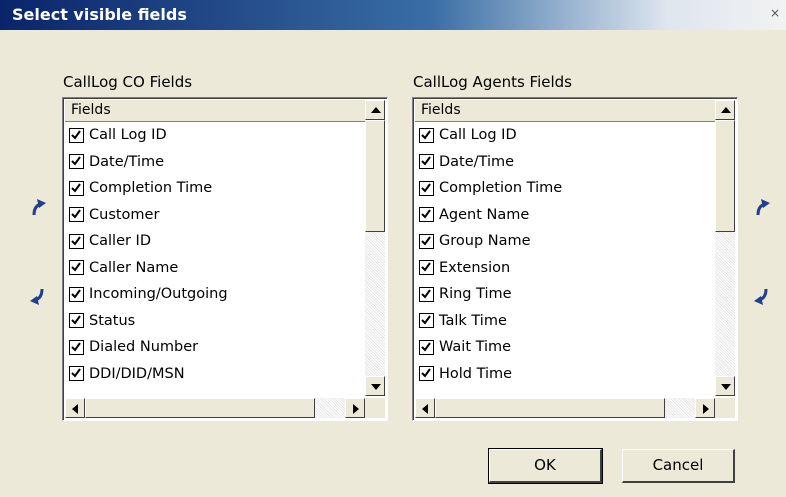  Describe the element at coordinates (762, 207) in the screenshot. I see `right-move-up-button` at that location.